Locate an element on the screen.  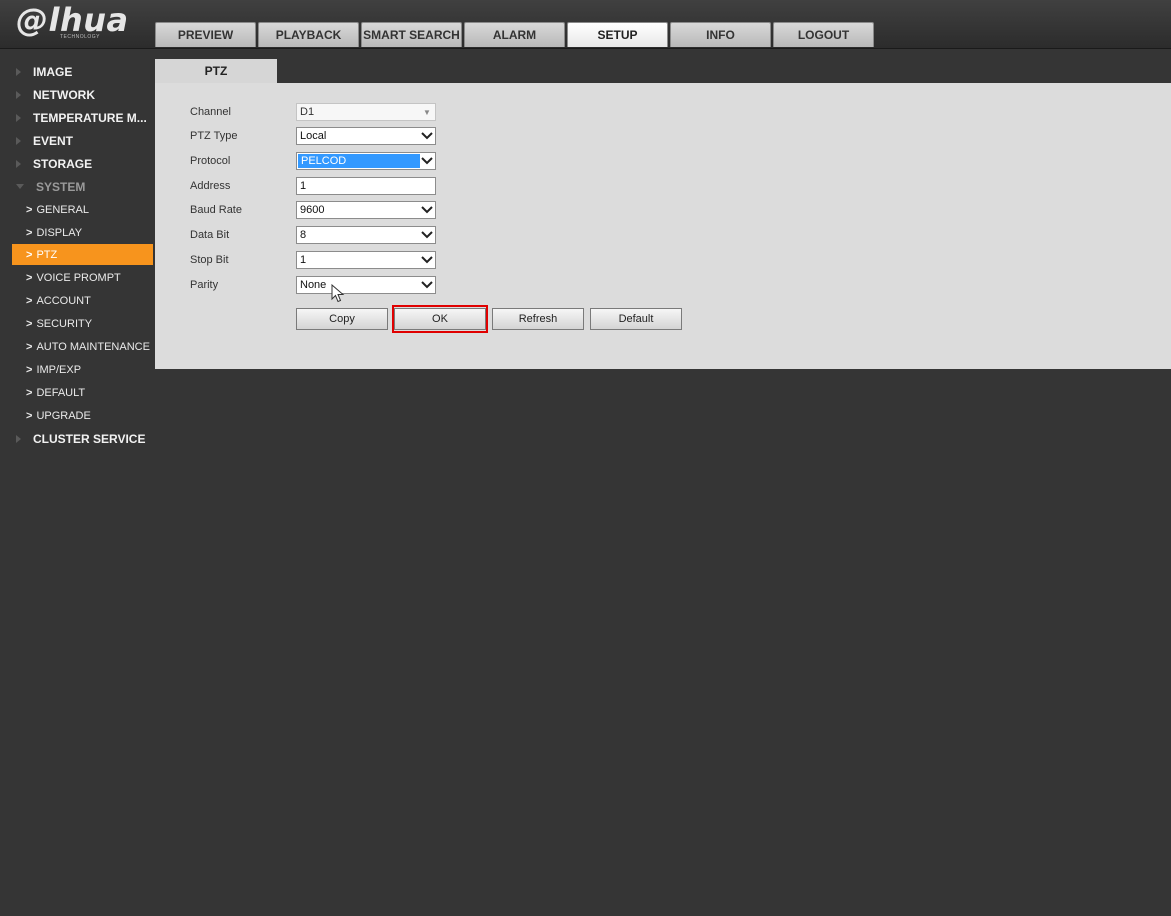
parity-select: None is located at coordinates (366, 285).